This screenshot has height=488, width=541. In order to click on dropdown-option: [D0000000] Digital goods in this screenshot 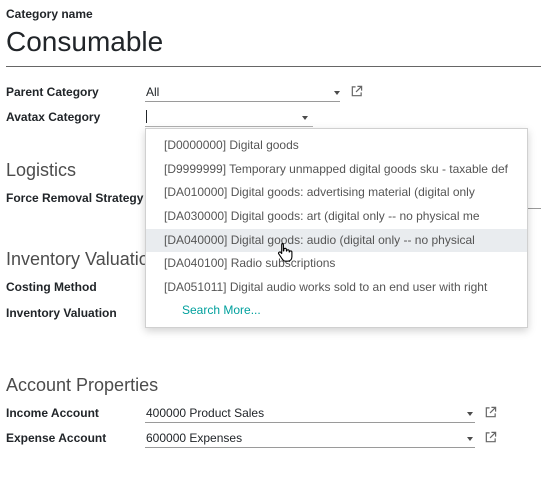, I will do `click(336, 145)`.